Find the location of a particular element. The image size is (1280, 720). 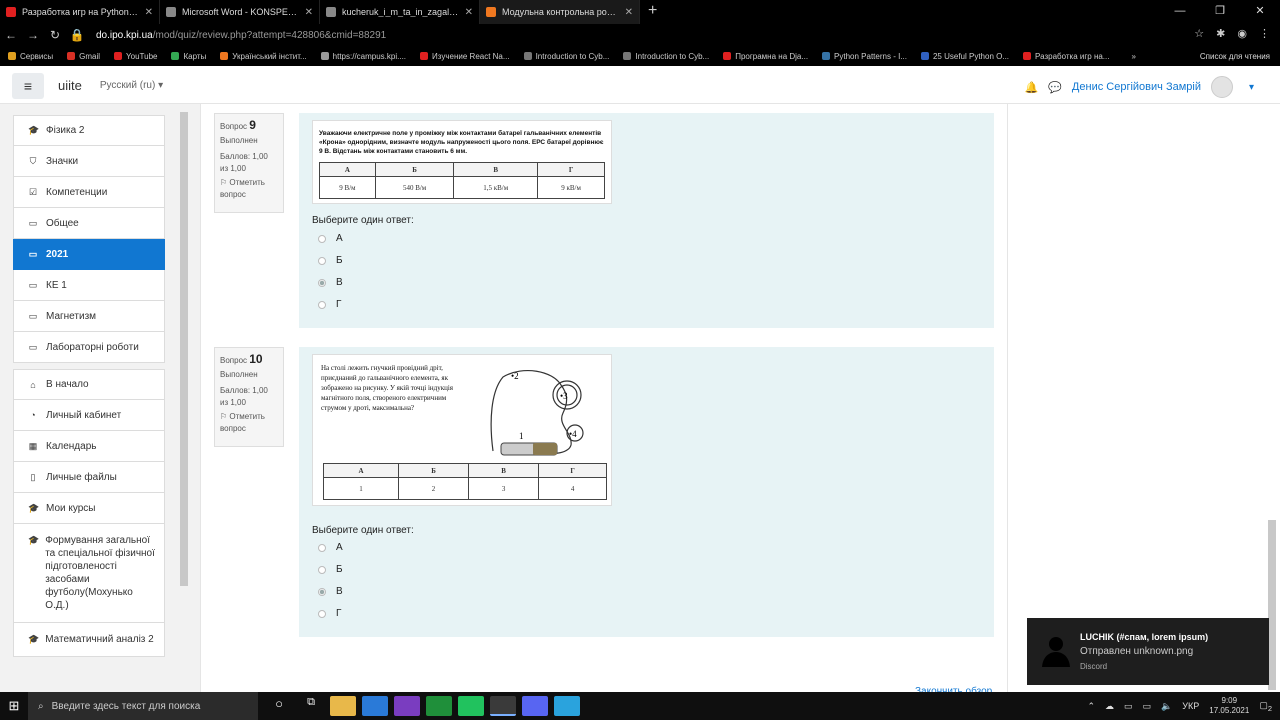

sidebar-item: 🎓 Мои курсы is located at coordinates (89, 508).